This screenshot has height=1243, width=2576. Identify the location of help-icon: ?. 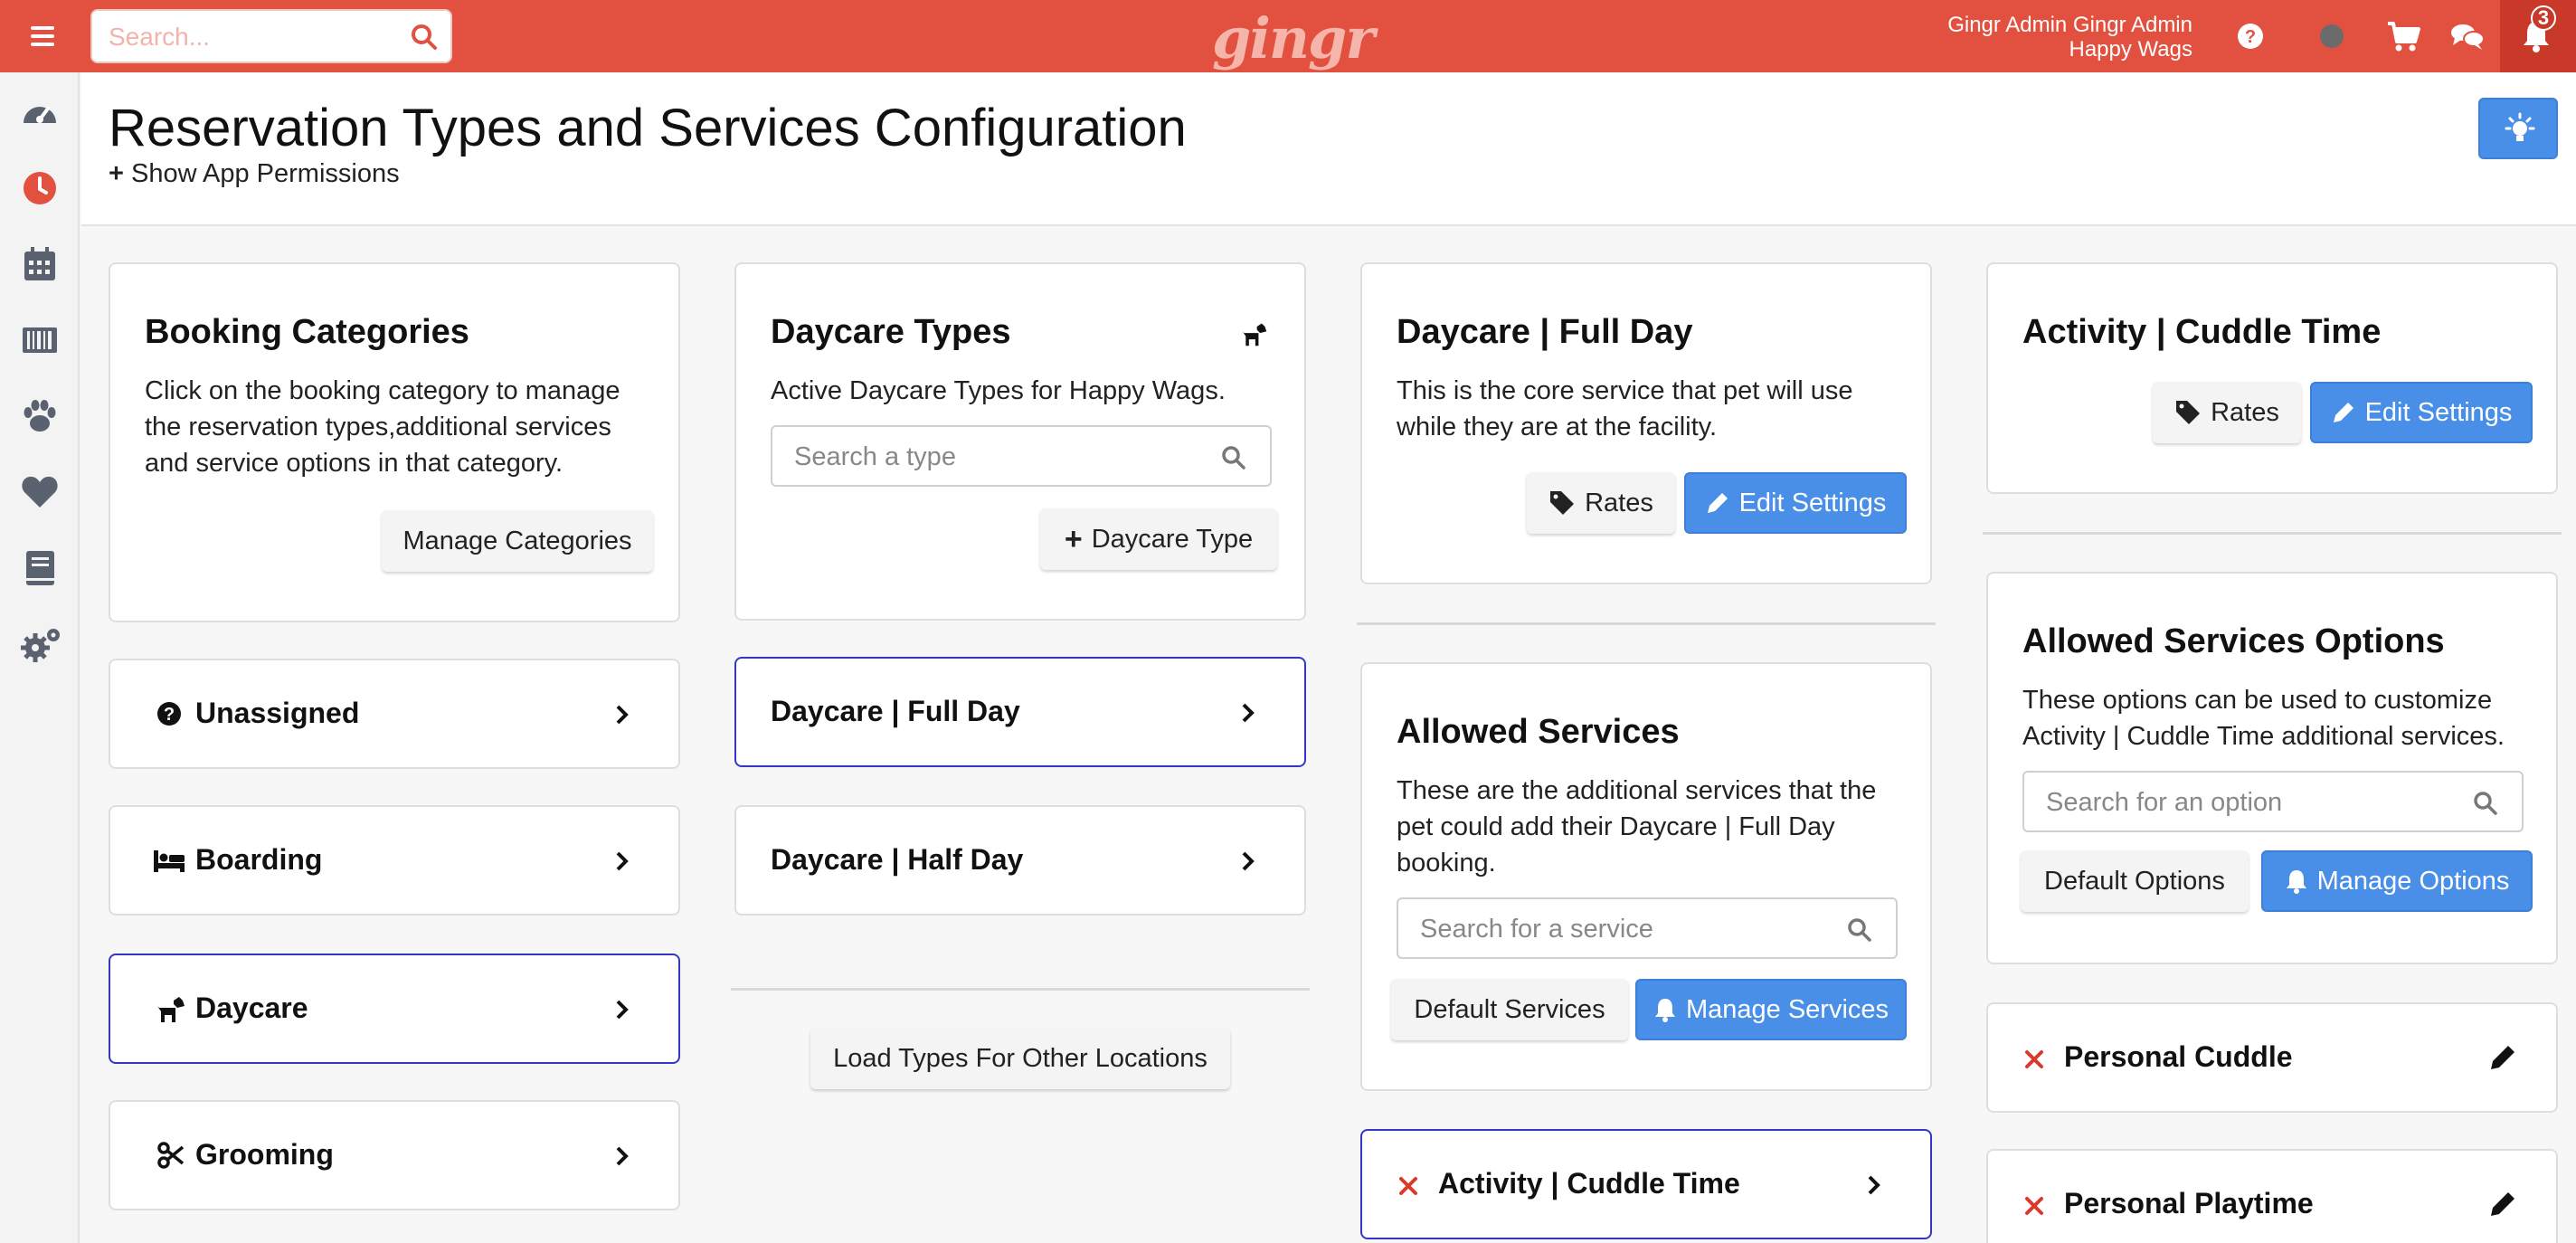
(2250, 36).